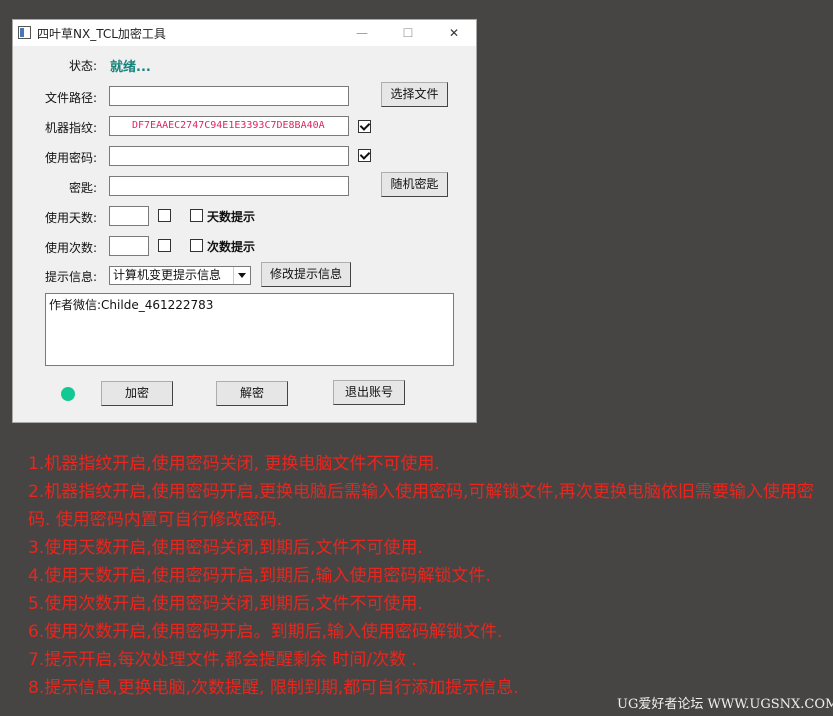 The height and width of the screenshot is (716, 833). I want to click on days-checkbox, so click(164, 215).